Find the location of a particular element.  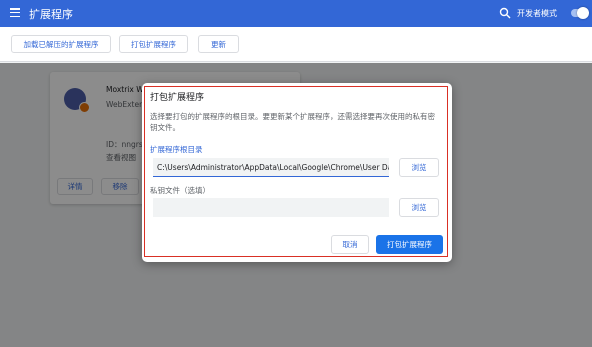

private-key-input is located at coordinates (271, 207).